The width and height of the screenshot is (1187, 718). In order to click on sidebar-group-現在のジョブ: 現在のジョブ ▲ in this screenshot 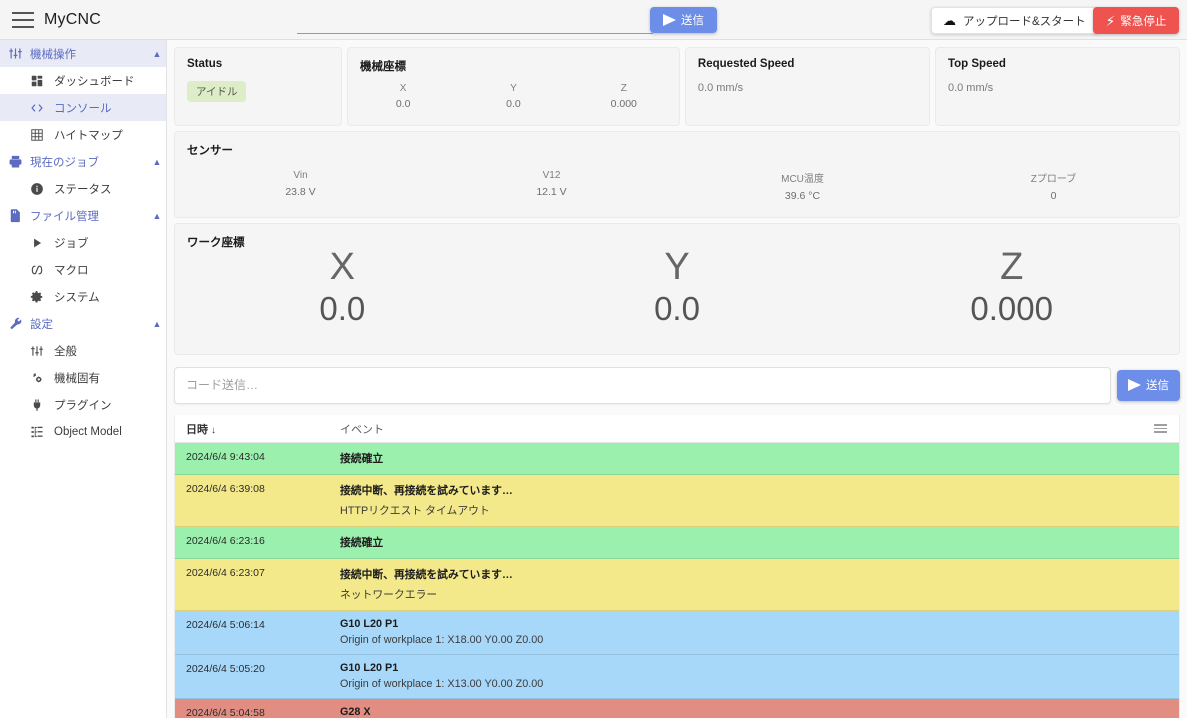, I will do `click(83, 161)`.